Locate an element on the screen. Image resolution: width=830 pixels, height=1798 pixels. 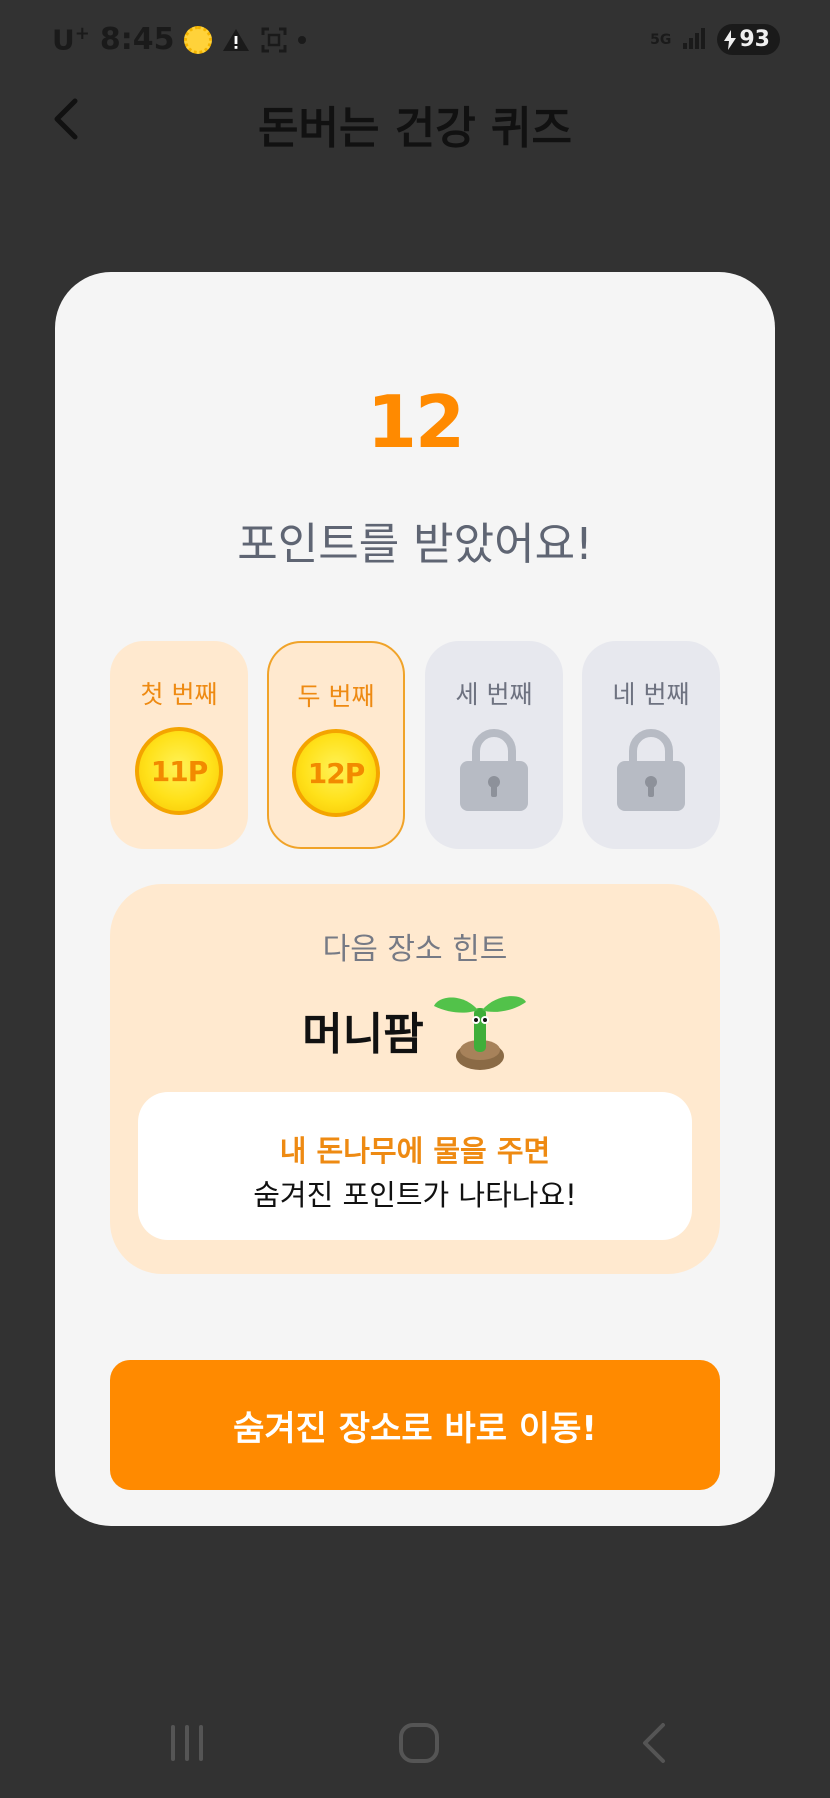
status-bar: U+ 8:45 5G 93 is located at coordinates (415, 40).